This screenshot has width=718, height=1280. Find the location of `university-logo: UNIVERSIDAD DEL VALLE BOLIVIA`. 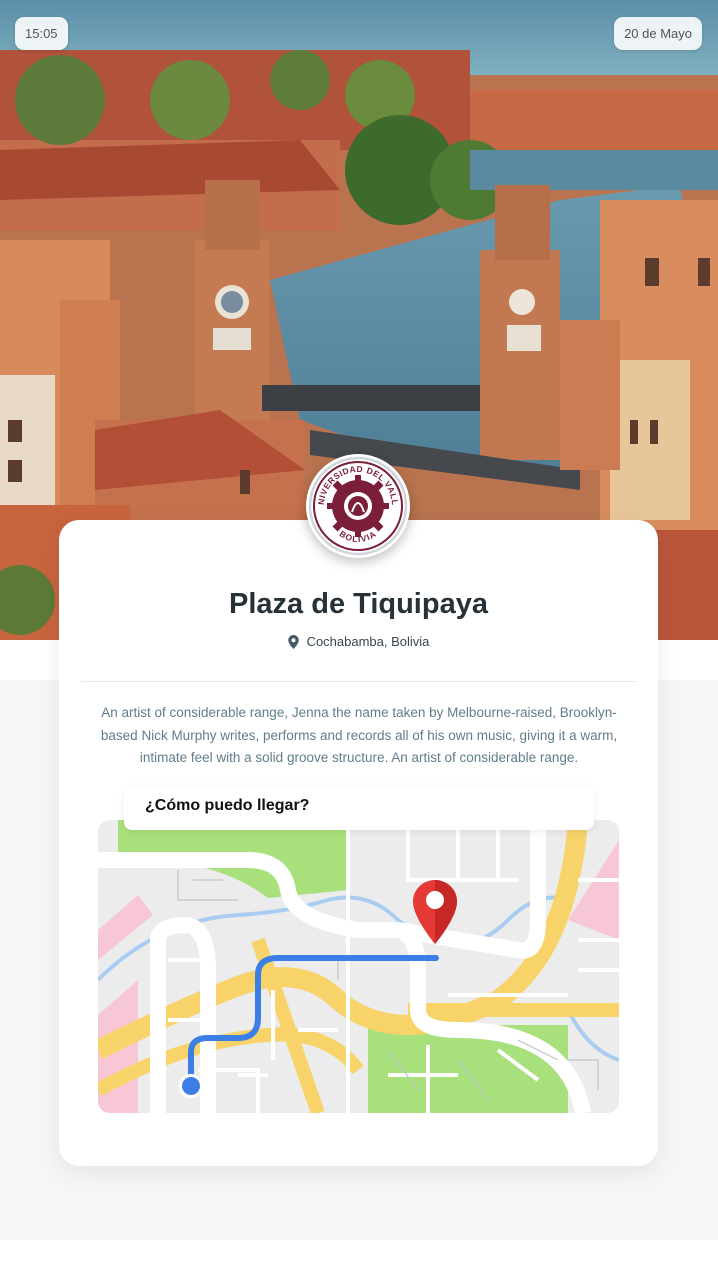

university-logo: UNIVERSIDAD DEL VALLE BOLIVIA is located at coordinates (356, 502).